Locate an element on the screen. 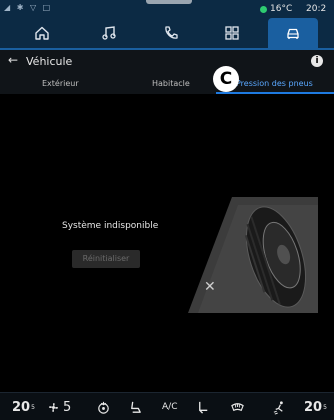 The width and height of the screenshot is (334, 420). right-temperature-control: 20 5 is located at coordinates (315, 406).